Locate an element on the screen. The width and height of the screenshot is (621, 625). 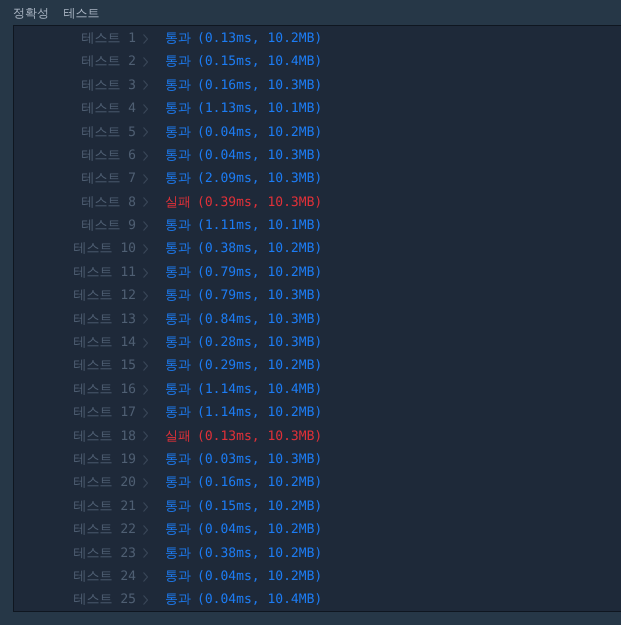
test-label: 테스트 3 is located at coordinates (108, 85).